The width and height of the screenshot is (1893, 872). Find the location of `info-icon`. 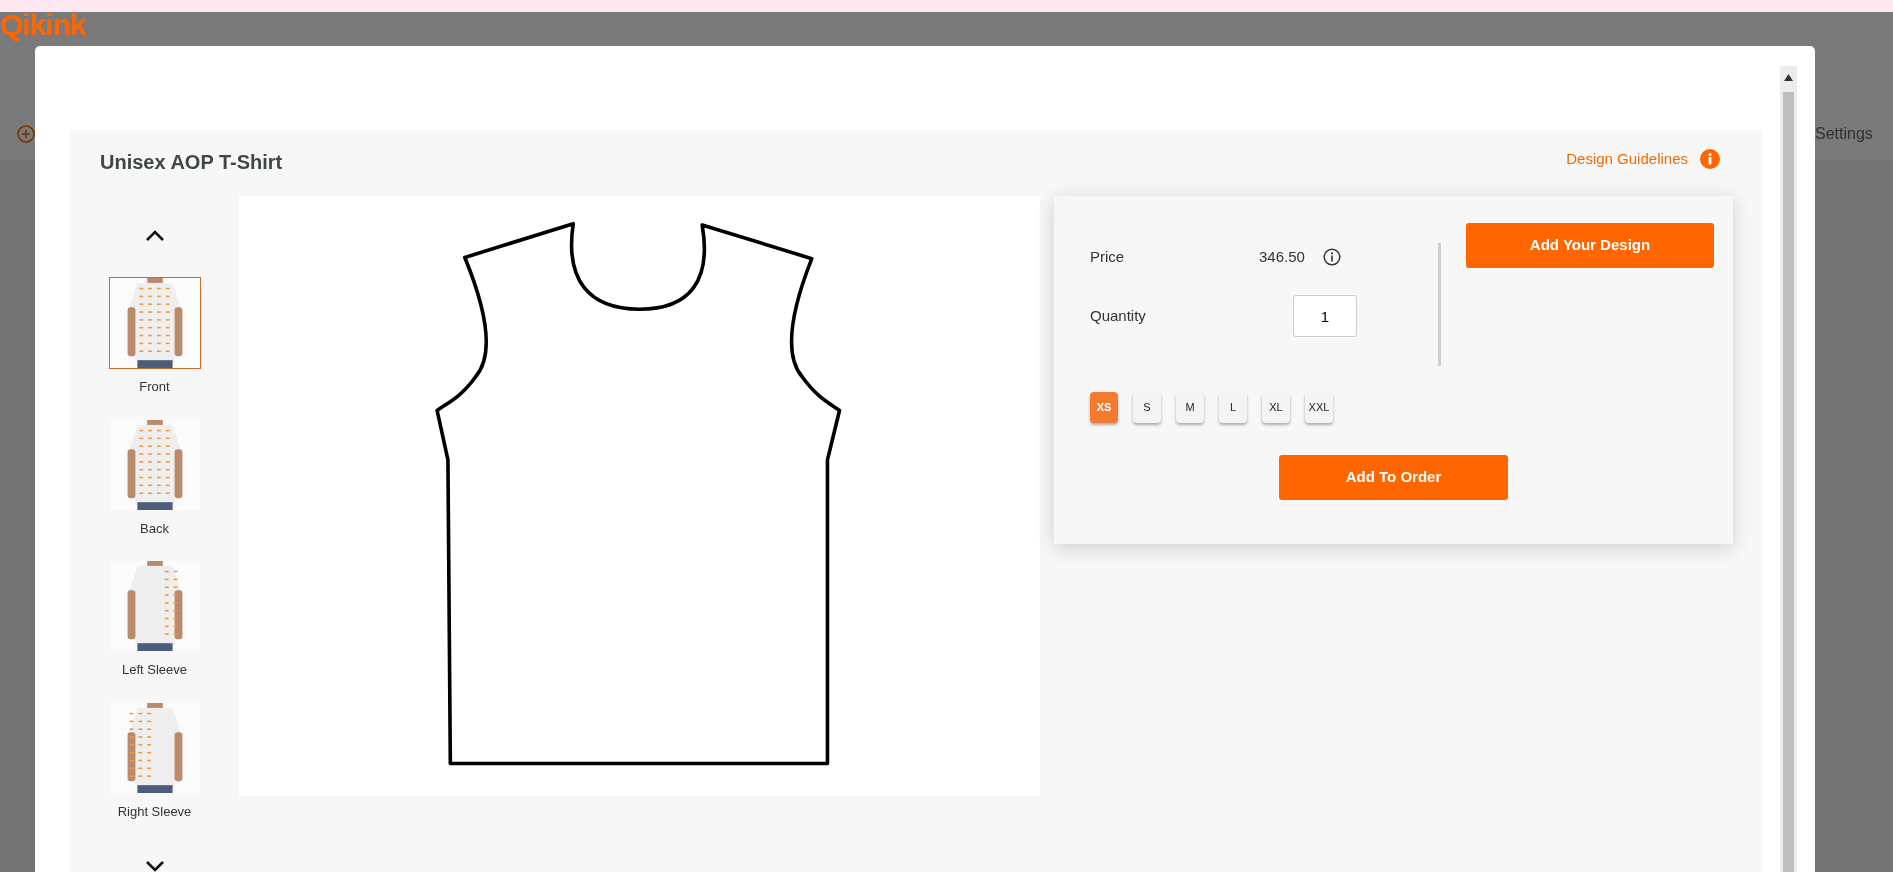

info-icon is located at coordinates (1331, 257).